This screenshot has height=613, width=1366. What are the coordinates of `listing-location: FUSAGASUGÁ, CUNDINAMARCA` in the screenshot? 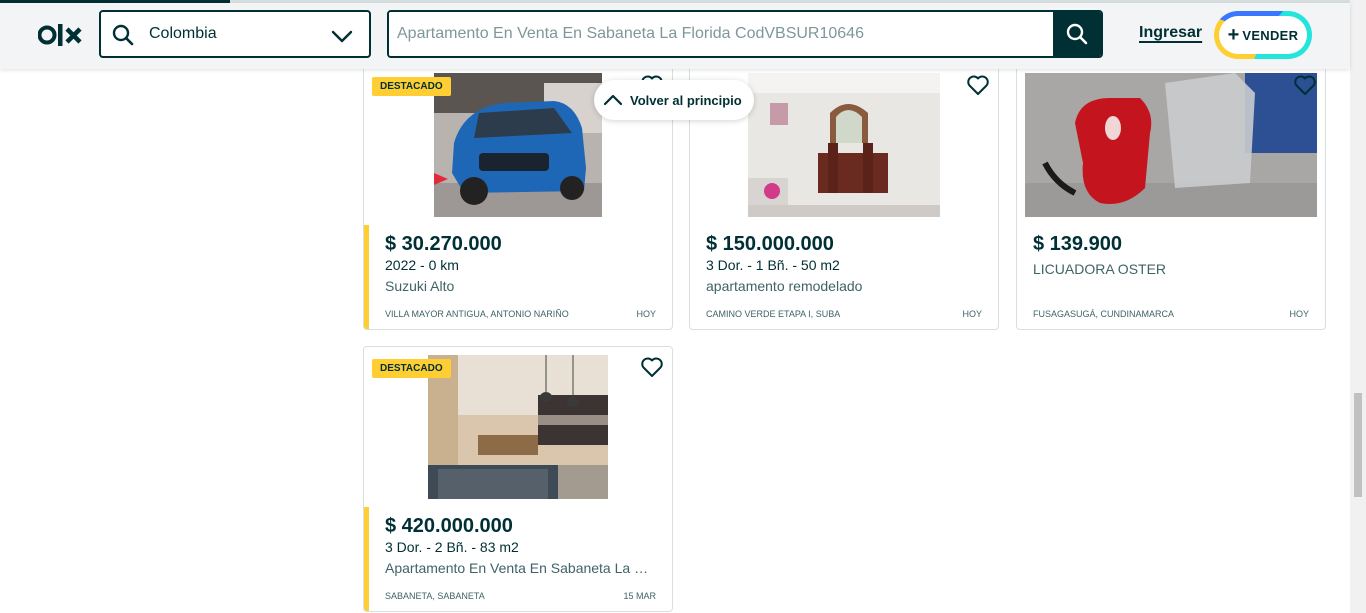 It's located at (1104, 314).